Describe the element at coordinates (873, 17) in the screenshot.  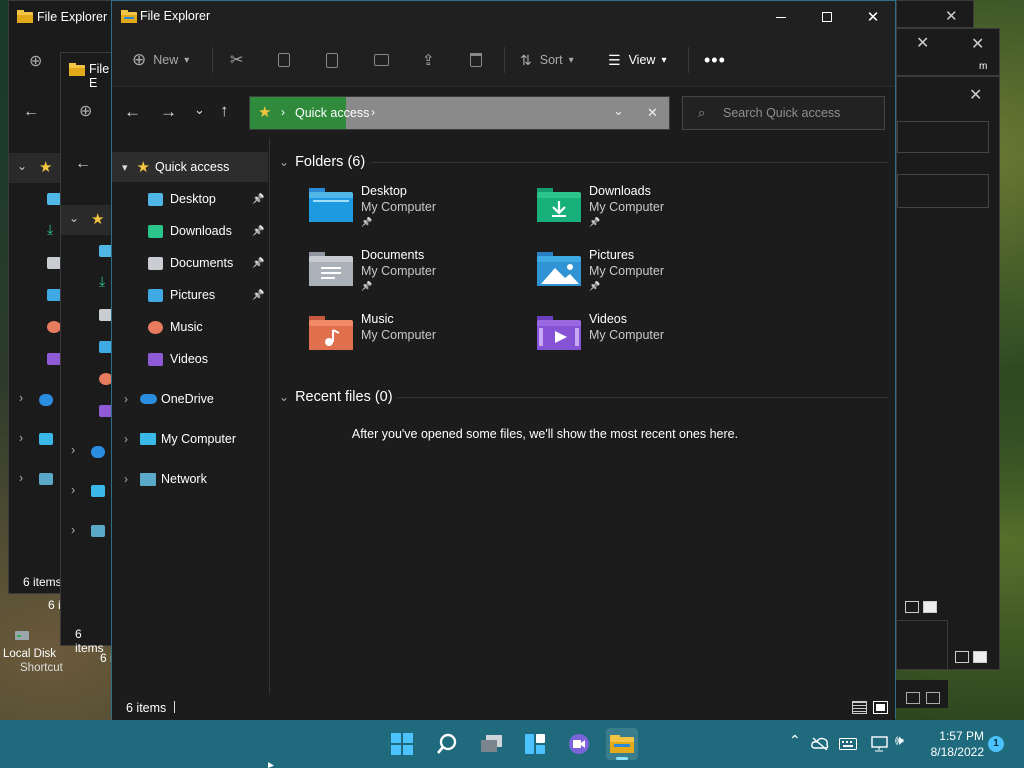
I see `close-button: ✕` at that location.